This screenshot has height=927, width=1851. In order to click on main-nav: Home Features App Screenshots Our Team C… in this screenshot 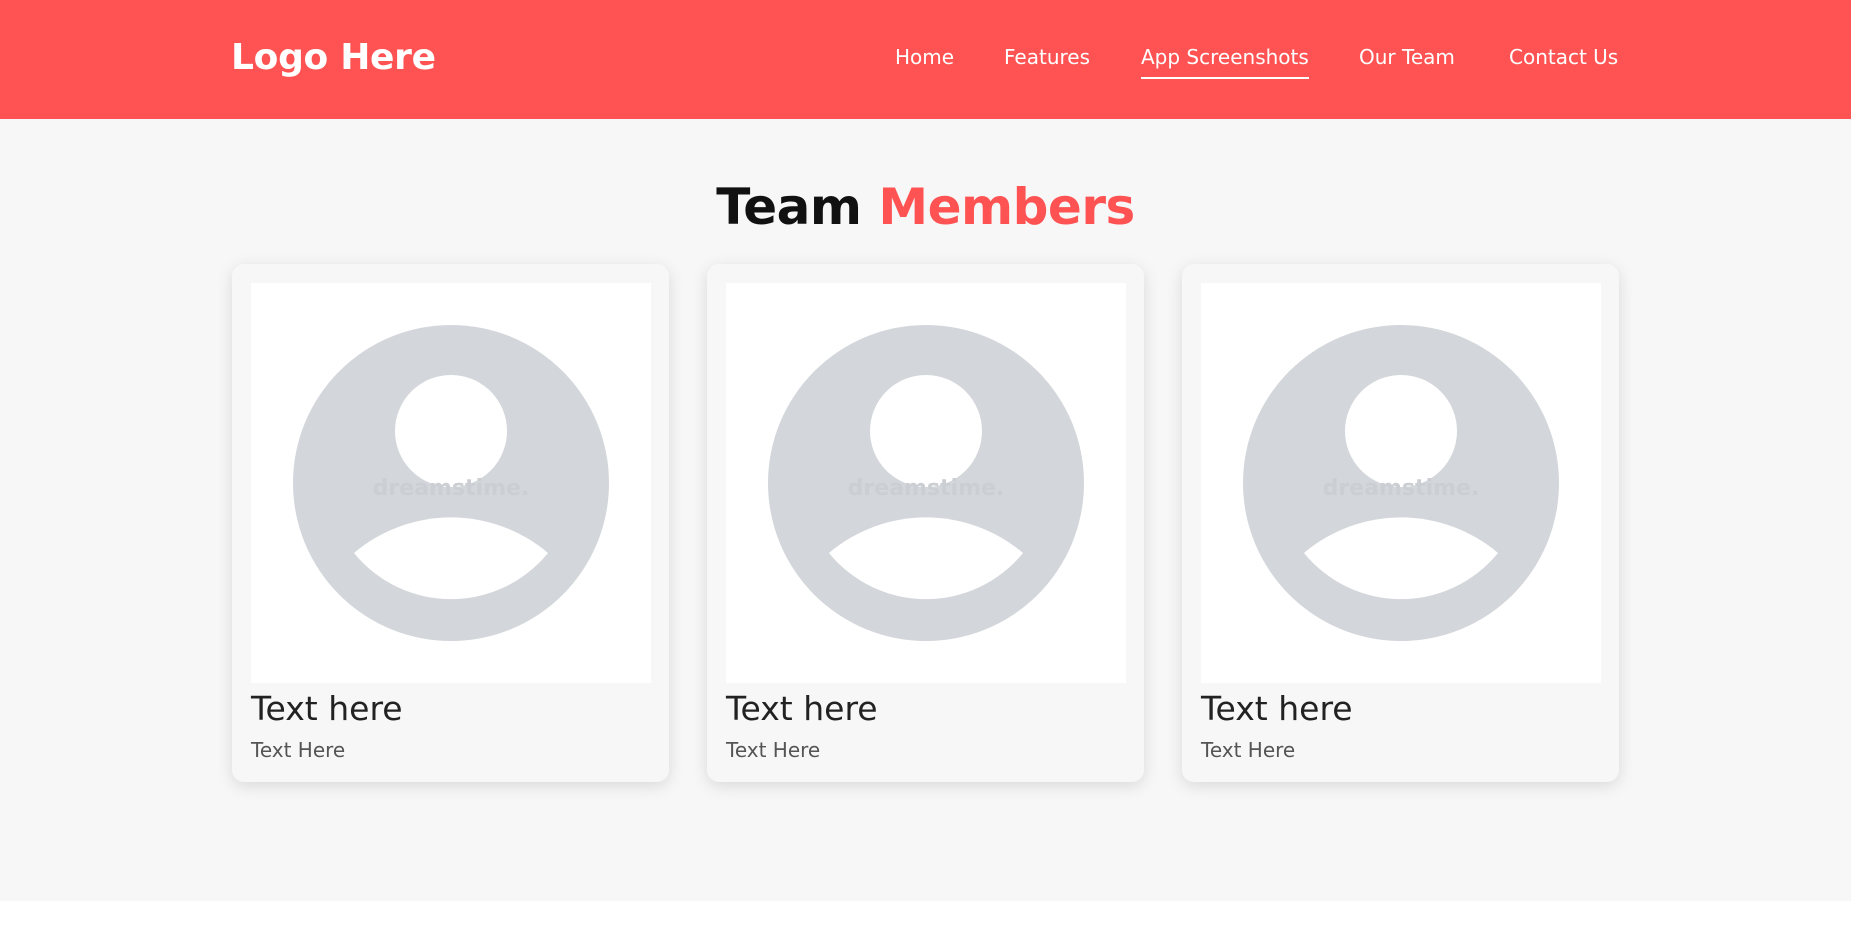, I will do `click(1257, 61)`.